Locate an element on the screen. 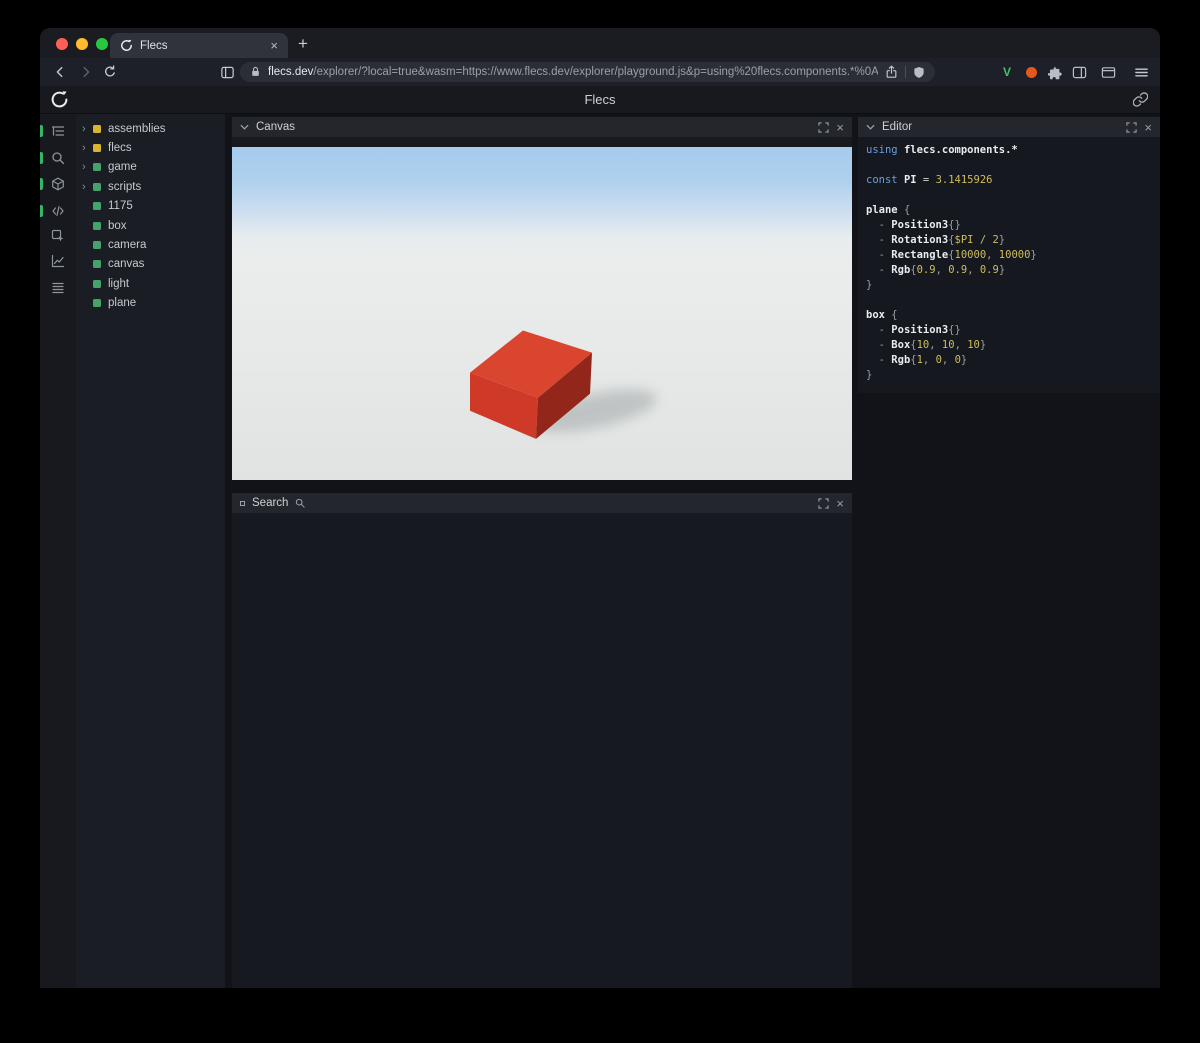  extensions-puzzle-icon is located at coordinates (1055, 72).